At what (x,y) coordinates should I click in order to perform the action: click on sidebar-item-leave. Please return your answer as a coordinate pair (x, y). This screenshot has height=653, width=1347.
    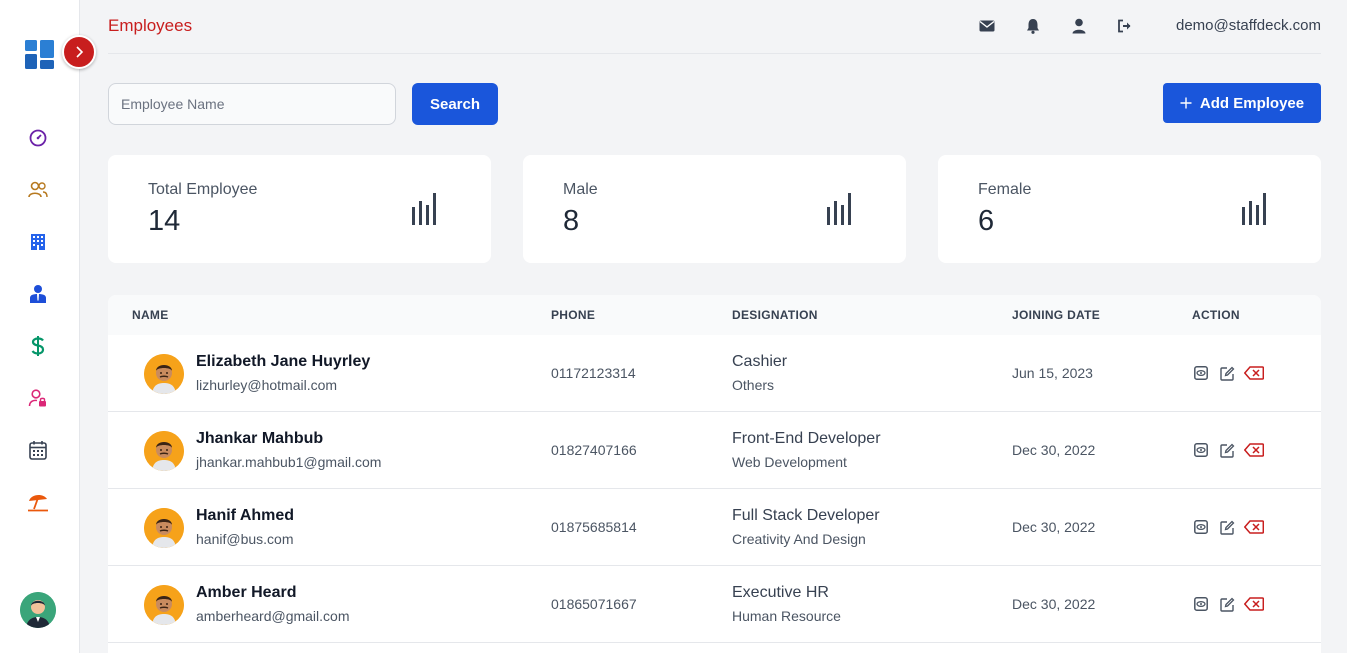
    Looking at the image, I should click on (38, 502).